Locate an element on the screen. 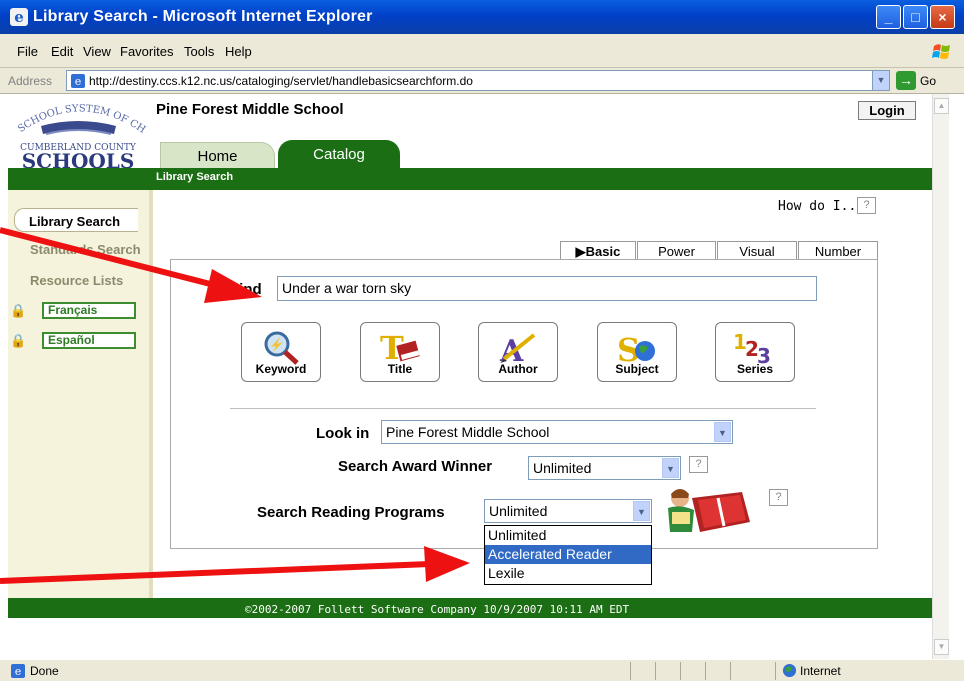  award-help-button: ? is located at coordinates (698, 464).